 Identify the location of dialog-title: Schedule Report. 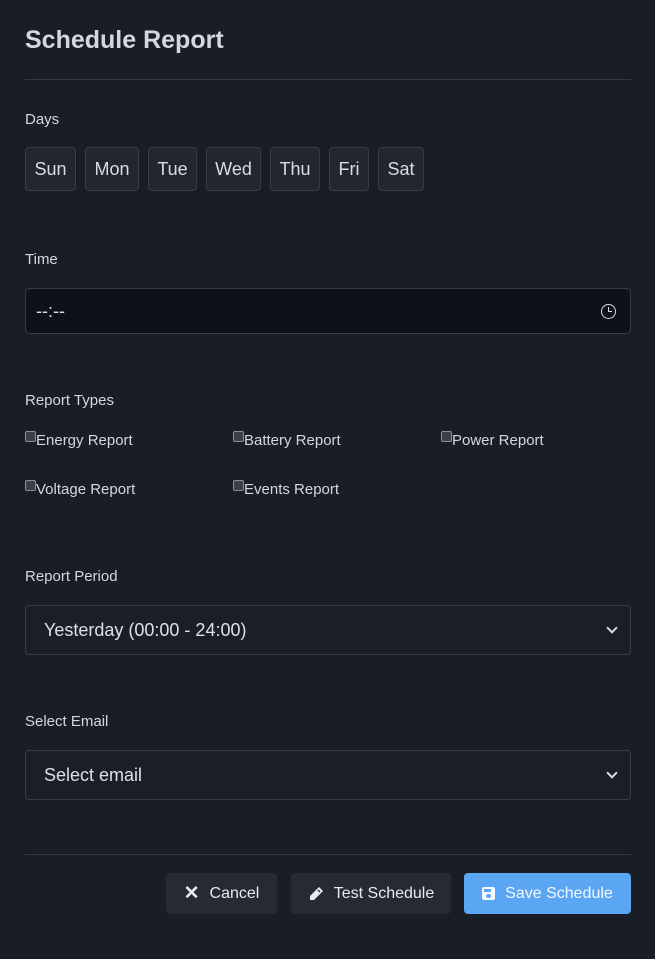
(124, 40).